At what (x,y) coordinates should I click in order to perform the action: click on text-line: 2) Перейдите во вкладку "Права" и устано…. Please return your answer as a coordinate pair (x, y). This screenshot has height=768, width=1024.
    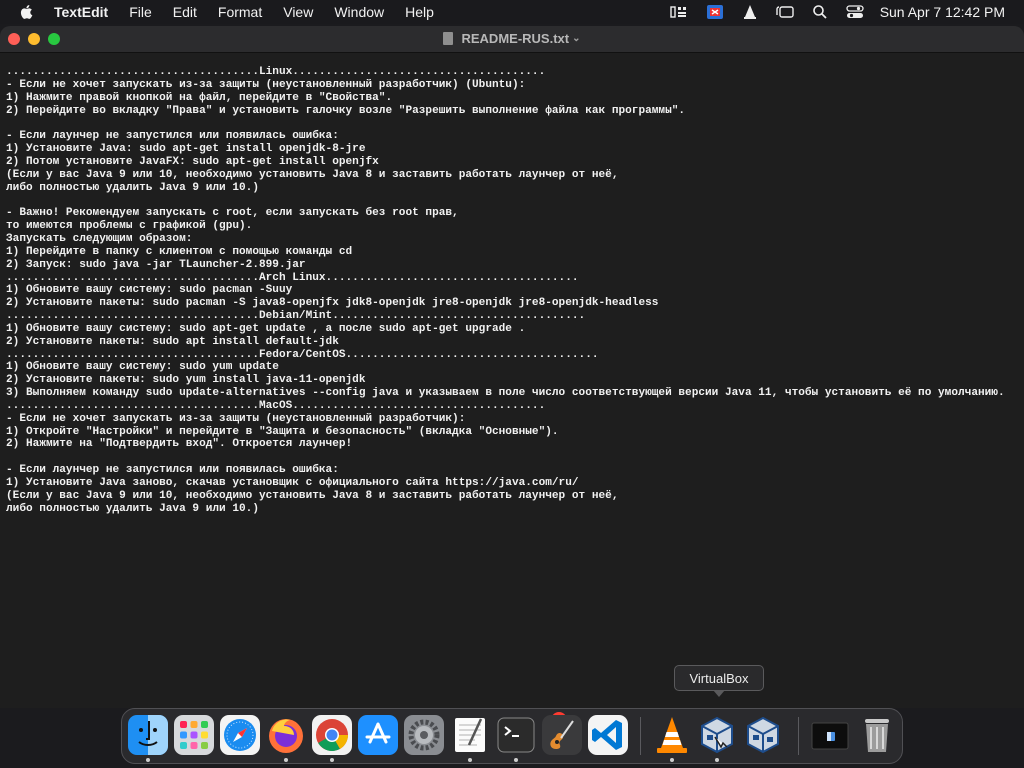
    Looking at the image, I should click on (346, 110).